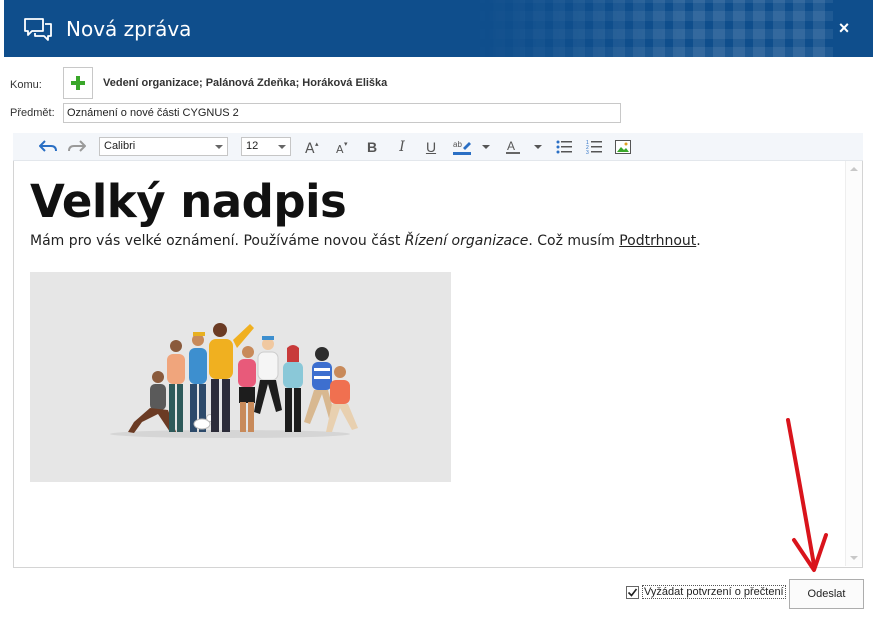  What do you see at coordinates (32, 113) in the screenshot?
I see `subject-label: Předmět:` at bounding box center [32, 113].